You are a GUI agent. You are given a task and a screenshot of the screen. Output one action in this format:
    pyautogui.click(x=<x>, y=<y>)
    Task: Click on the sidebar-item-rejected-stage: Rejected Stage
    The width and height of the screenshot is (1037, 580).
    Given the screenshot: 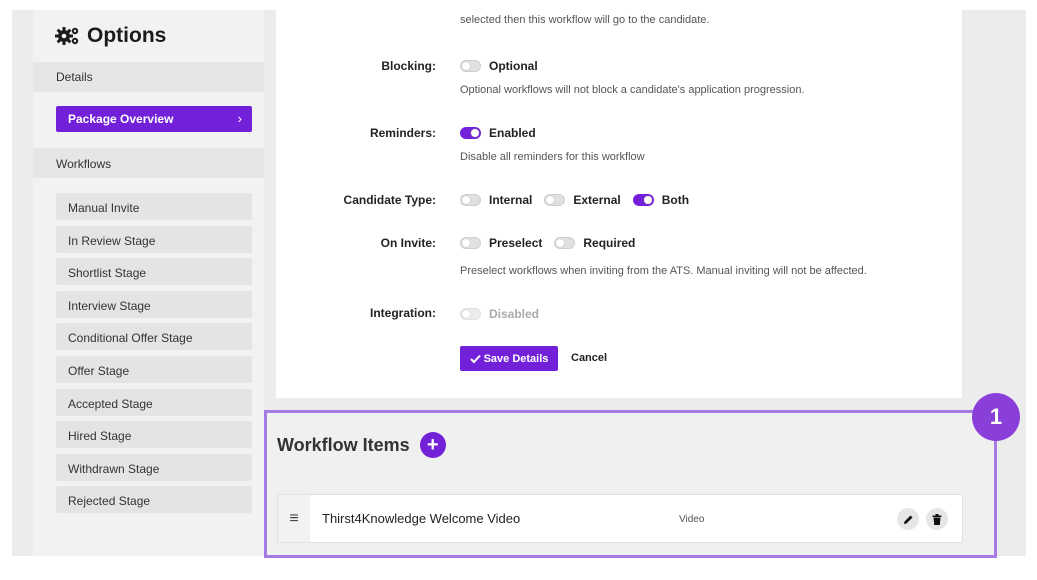 What is the action you would take?
    pyautogui.click(x=154, y=500)
    